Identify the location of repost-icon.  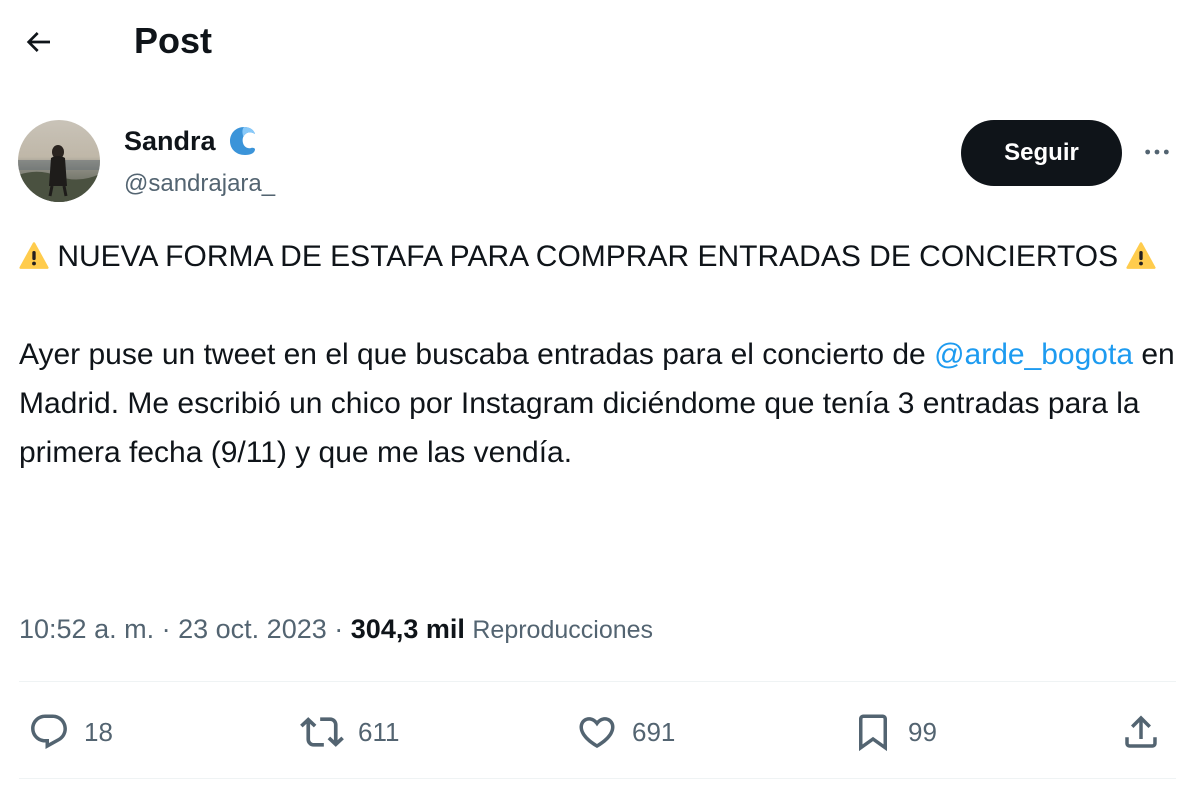
(322, 732).